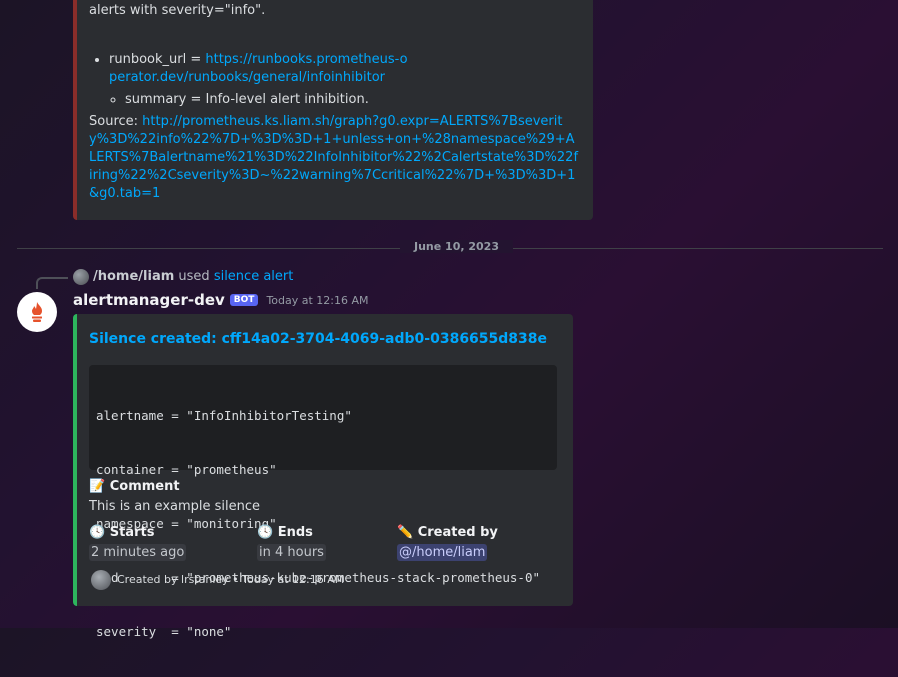  What do you see at coordinates (144, 486) in the screenshot?
I see `comment-label: Comment` at bounding box center [144, 486].